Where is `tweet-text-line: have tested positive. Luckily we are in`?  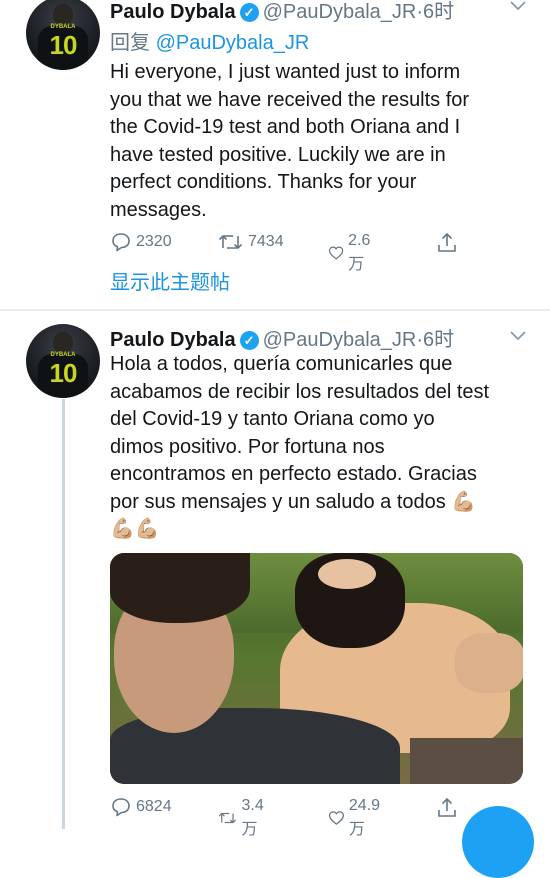
tweet-text-line: have tested positive. Luckily we are in is located at coordinates (278, 154).